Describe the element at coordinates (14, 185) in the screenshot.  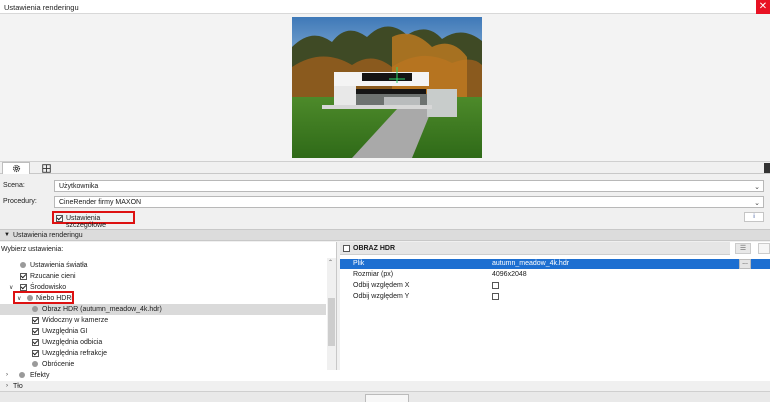
I see `scene-label: Scena:` at that location.